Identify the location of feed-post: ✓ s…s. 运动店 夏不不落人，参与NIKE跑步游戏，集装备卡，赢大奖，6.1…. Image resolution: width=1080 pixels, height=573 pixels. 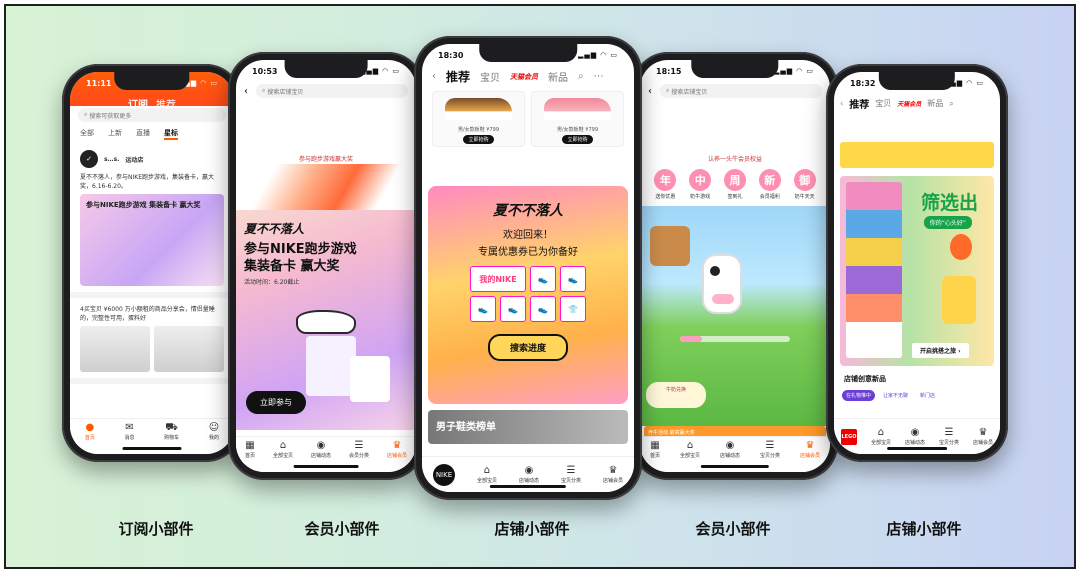
(152, 221).